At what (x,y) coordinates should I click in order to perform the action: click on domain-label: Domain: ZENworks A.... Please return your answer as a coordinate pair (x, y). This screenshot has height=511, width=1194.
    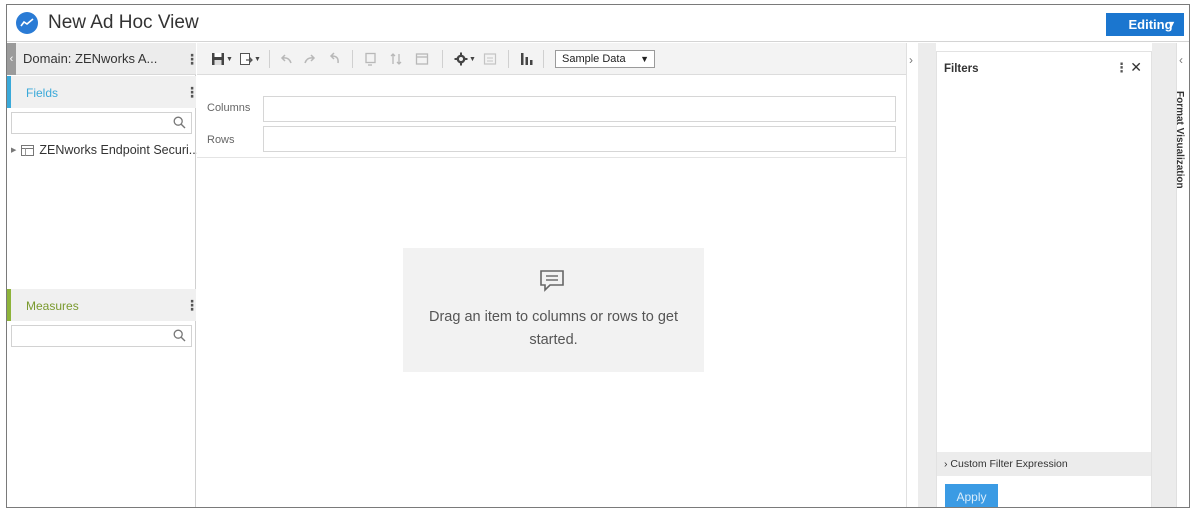
    Looking at the image, I should click on (90, 58).